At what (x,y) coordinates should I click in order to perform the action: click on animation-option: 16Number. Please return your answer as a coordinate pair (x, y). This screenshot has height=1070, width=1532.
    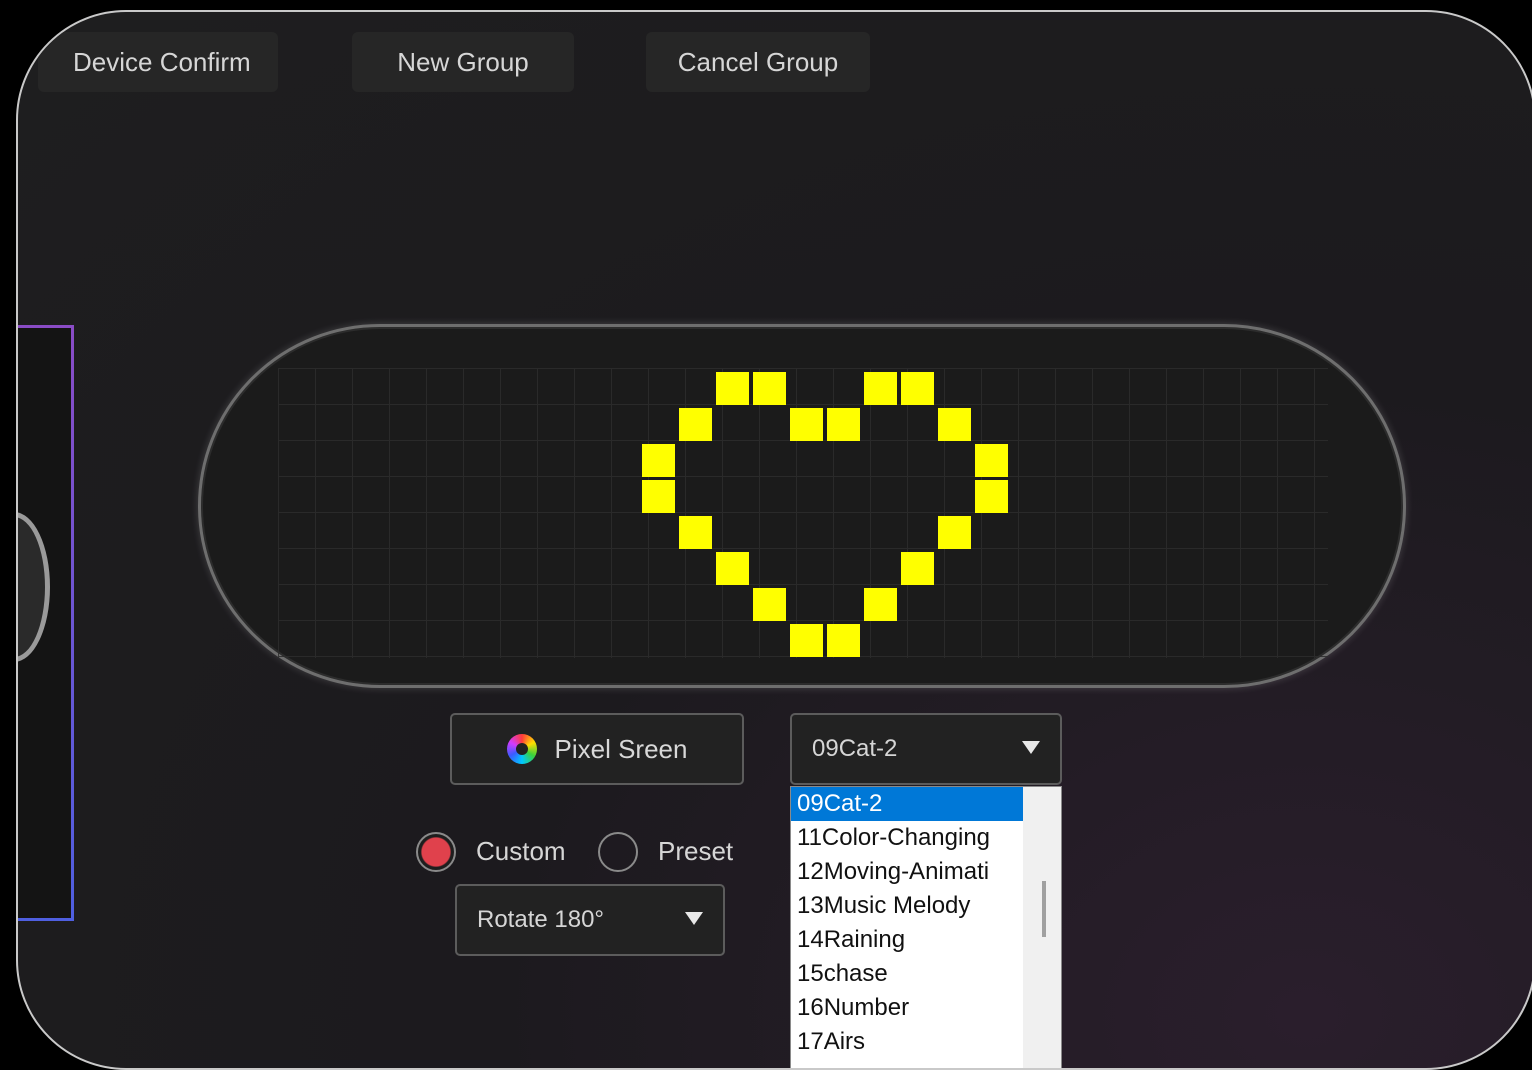
    Looking at the image, I should click on (907, 1008).